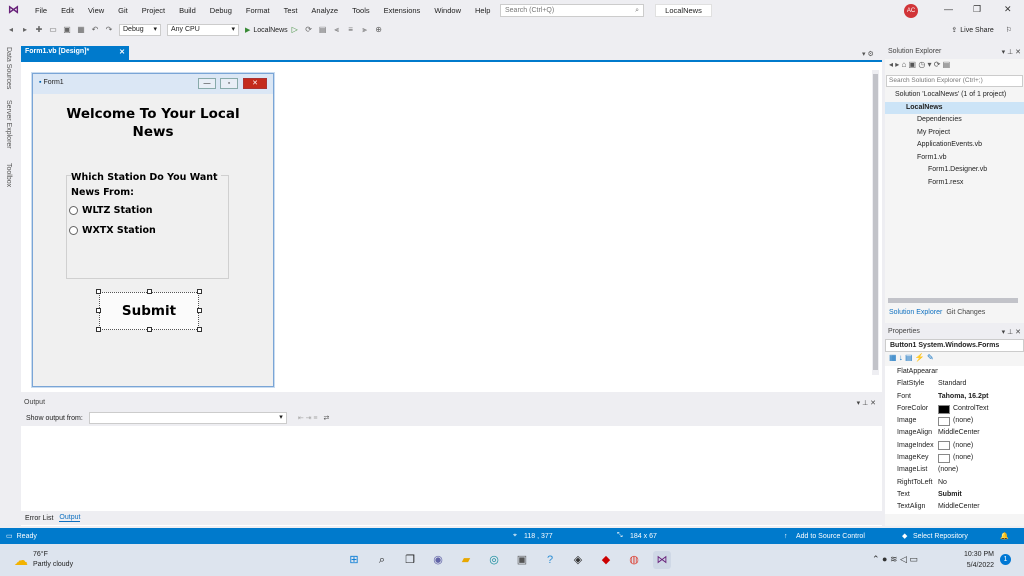 Image resolution: width=1024 pixels, height=576 pixels. I want to click on property-value: ControlText, so click(981, 409).